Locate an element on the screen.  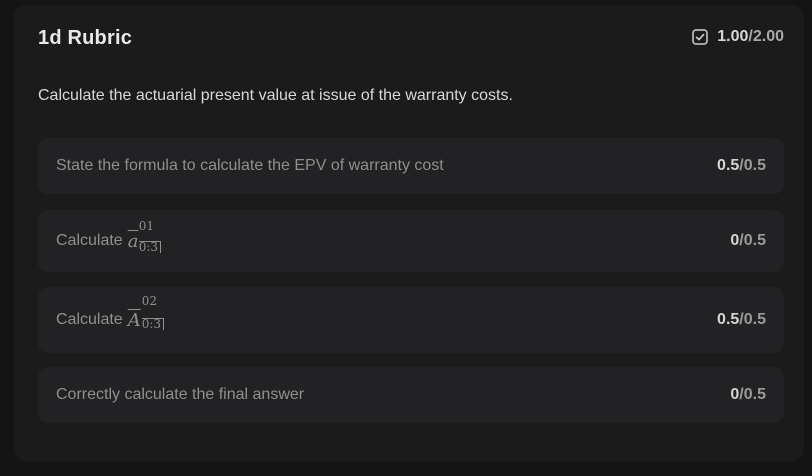
criterion-row: Calculate A 02 0:3 0.5/0.5 is located at coordinates (411, 320).